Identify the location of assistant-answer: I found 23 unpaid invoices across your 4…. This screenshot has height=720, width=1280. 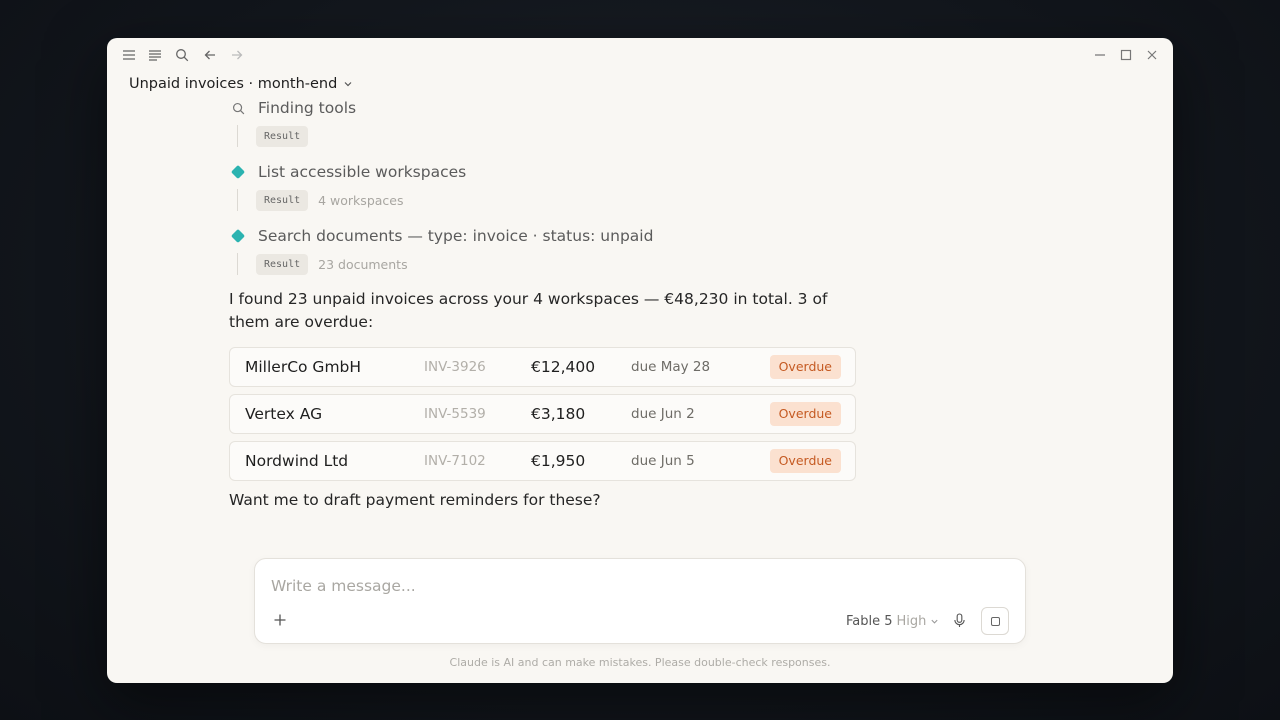
(528, 310).